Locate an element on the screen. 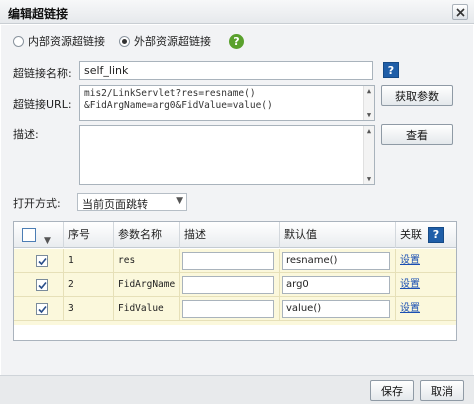  radio-external-link is located at coordinates (124, 41).